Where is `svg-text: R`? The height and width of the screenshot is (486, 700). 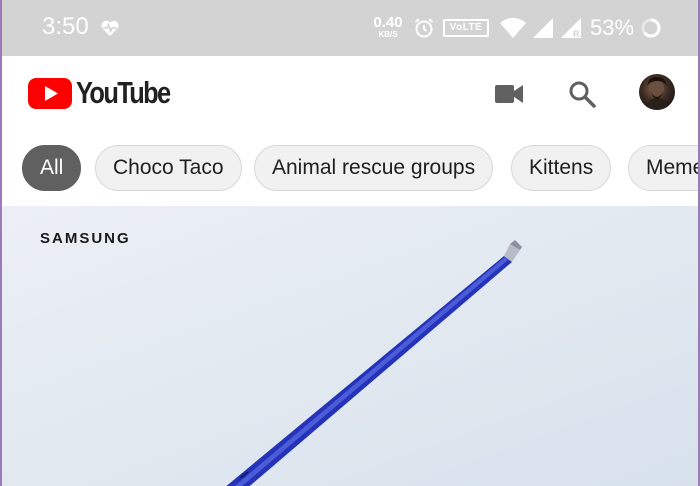 svg-text: R is located at coordinates (576, 34).